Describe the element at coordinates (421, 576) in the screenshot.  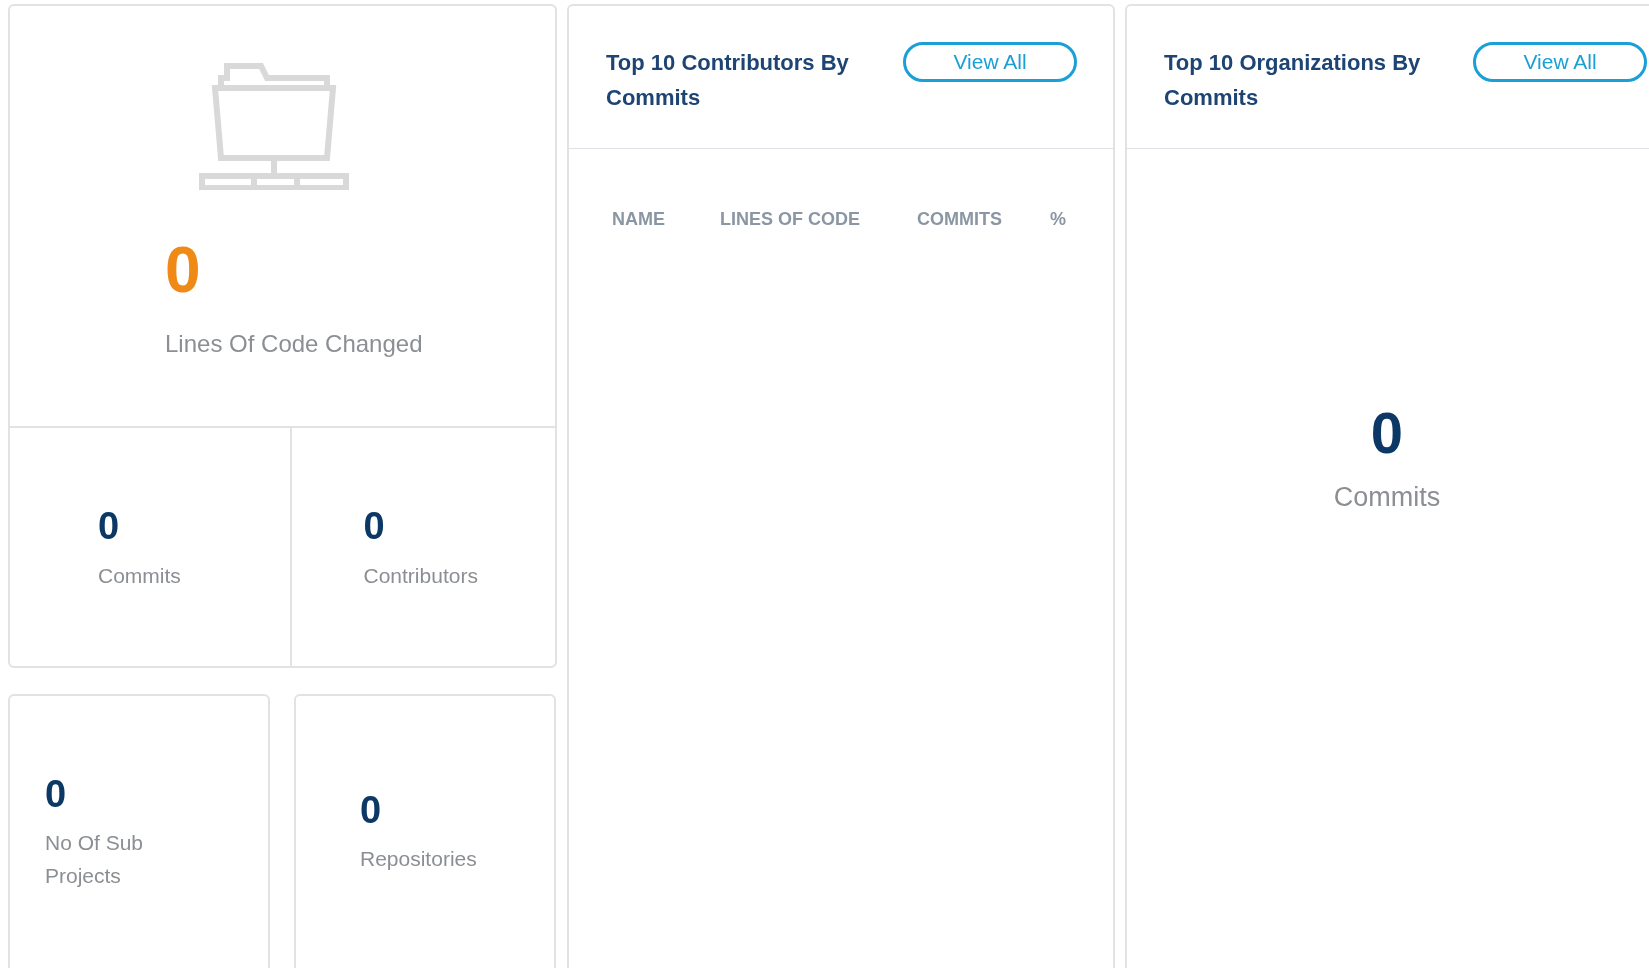
I see `stat-label: Contributors` at that location.